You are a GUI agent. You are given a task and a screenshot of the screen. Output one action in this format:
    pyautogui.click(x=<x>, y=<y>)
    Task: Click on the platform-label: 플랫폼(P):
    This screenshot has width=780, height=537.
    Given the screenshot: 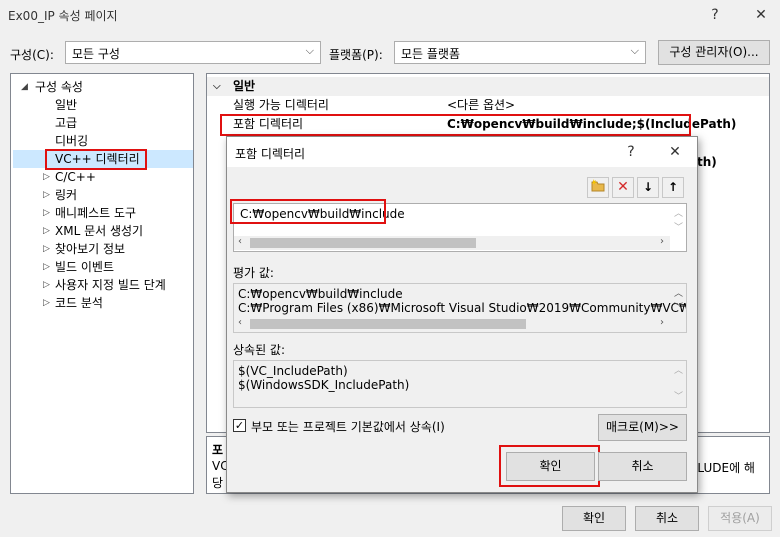 What is the action you would take?
    pyautogui.click(x=356, y=55)
    